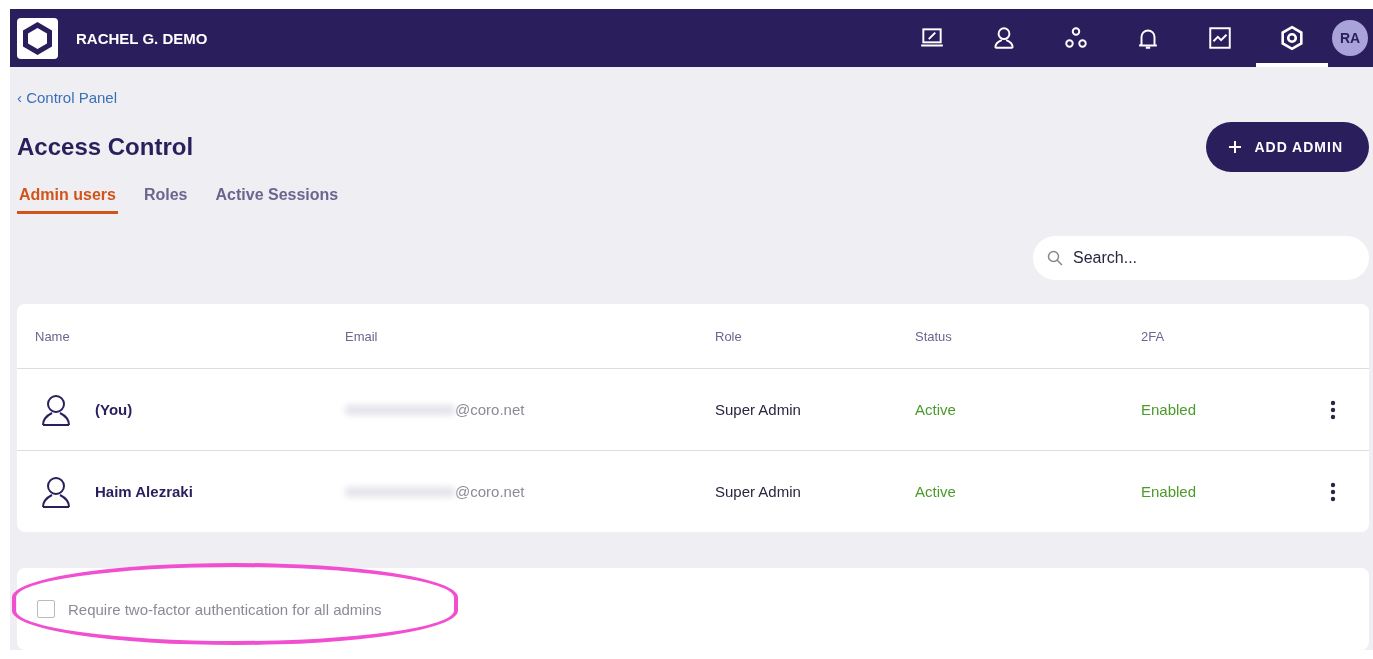  What do you see at coordinates (1292, 38) in the screenshot?
I see `settings-icon` at bounding box center [1292, 38].